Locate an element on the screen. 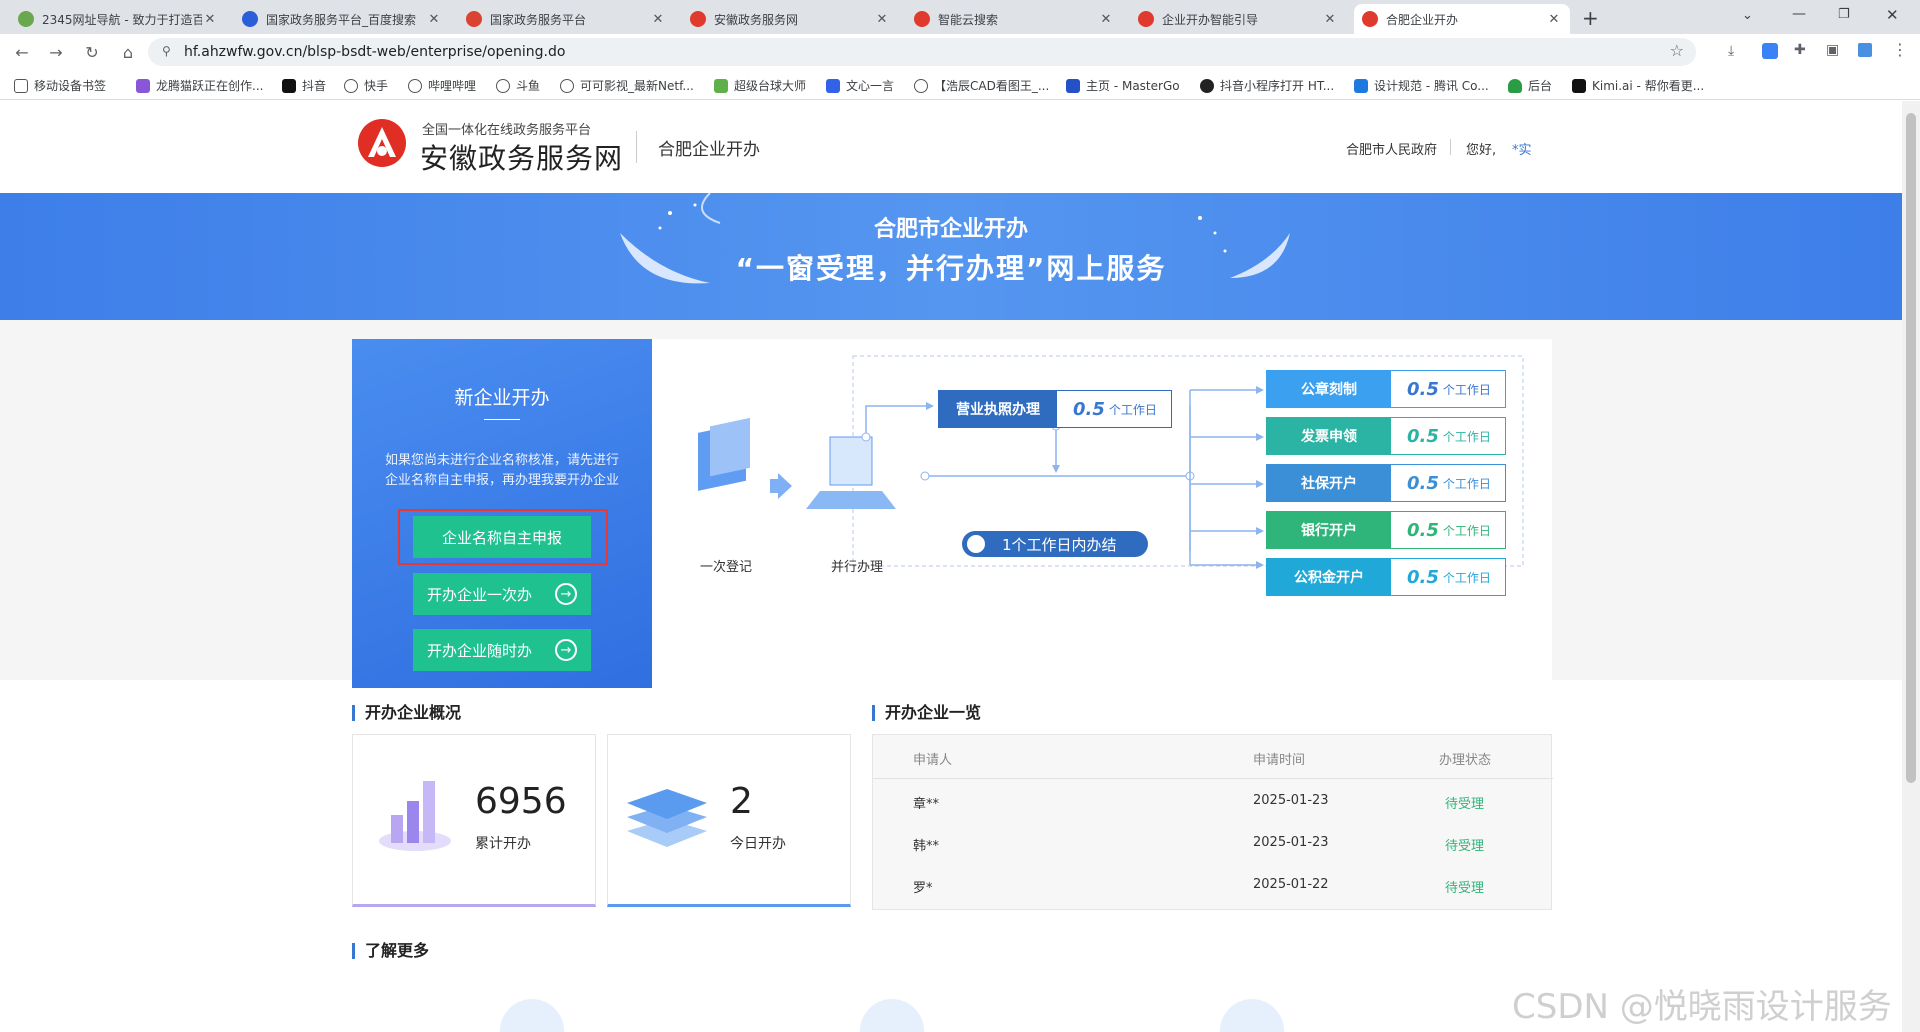 This screenshot has height=1032, width=1920. download-icon: ⤓ is located at coordinates (1731, 51).